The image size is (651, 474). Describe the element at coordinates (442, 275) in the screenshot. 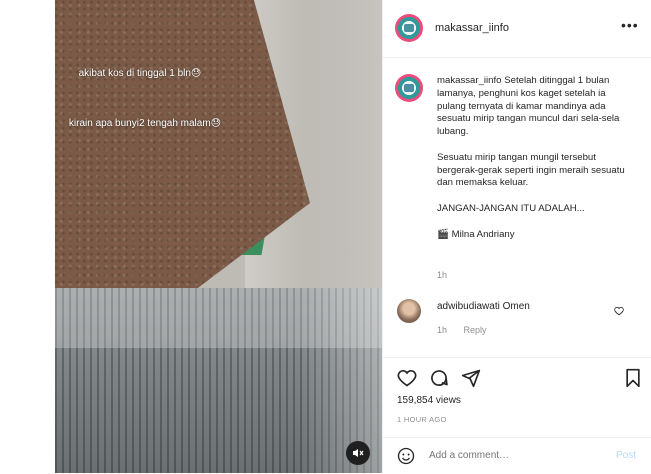

I see `caption-time: 1h` at that location.